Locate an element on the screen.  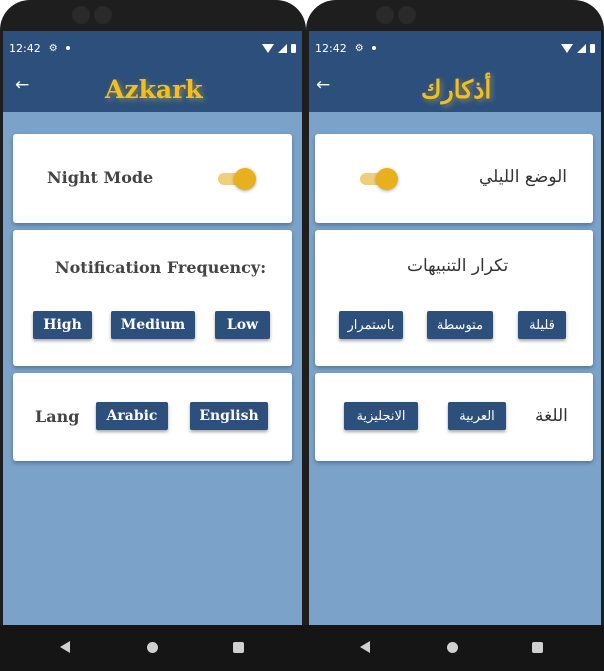
notification-frequency-label: تكرار التنبيهات is located at coordinates (458, 266).